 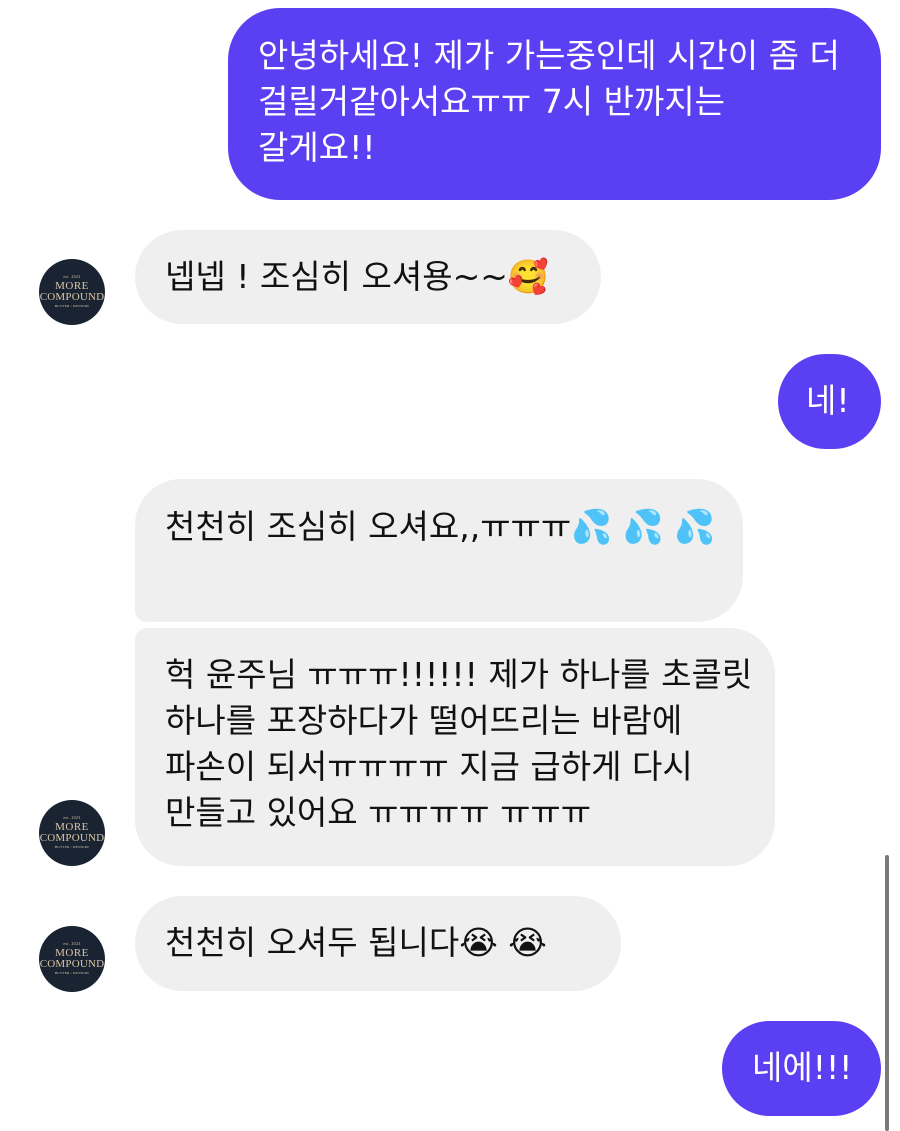 I want to click on message-bubble-received: 천천히 조심히 오셔요,,ㅠㅠㅠ💦 💦 💦, so click(x=439, y=550).